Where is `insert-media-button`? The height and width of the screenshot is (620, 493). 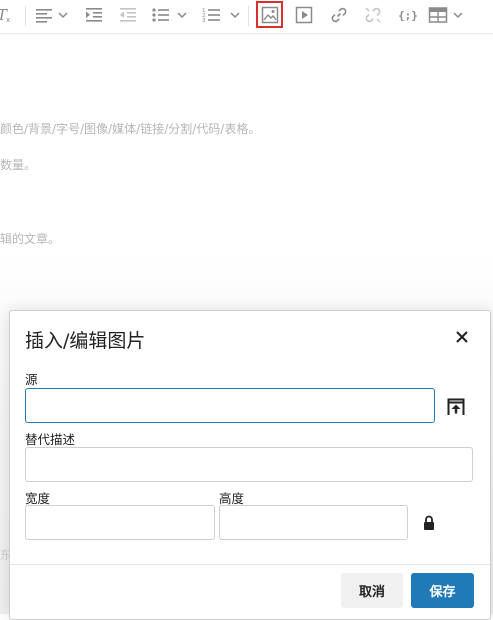 insert-media-button is located at coordinates (304, 15).